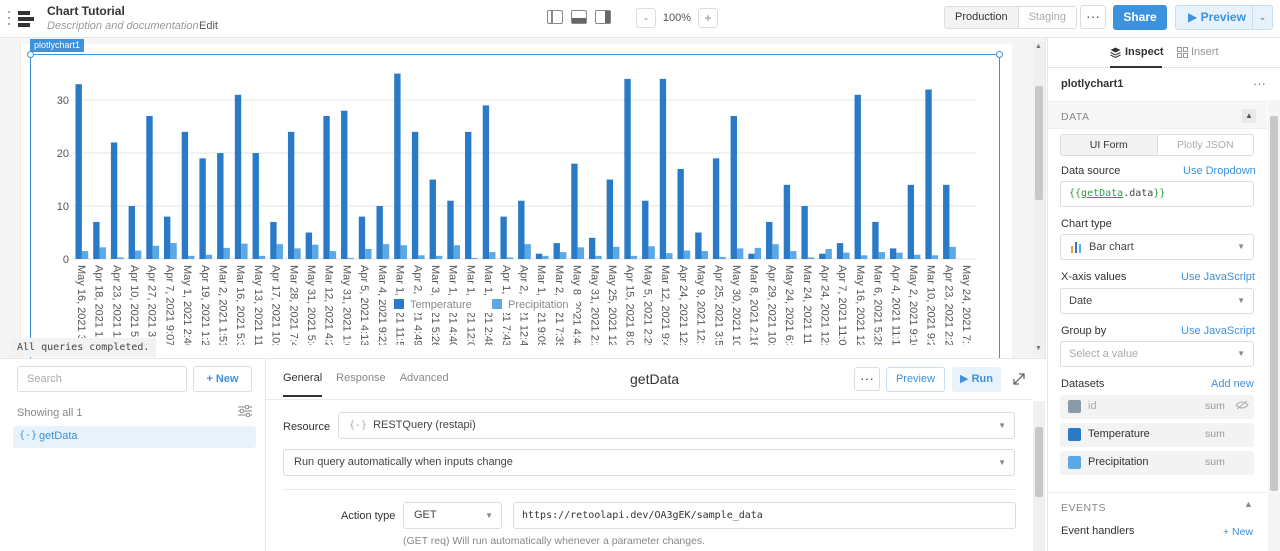 The height and width of the screenshot is (551, 1280). I want to click on run-query-button: ▶ Run, so click(976, 379).